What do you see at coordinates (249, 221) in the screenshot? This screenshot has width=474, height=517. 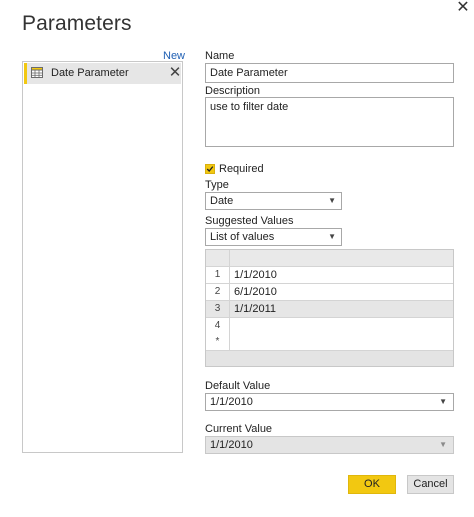 I see `suggested-values-label: Suggested Values` at bounding box center [249, 221].